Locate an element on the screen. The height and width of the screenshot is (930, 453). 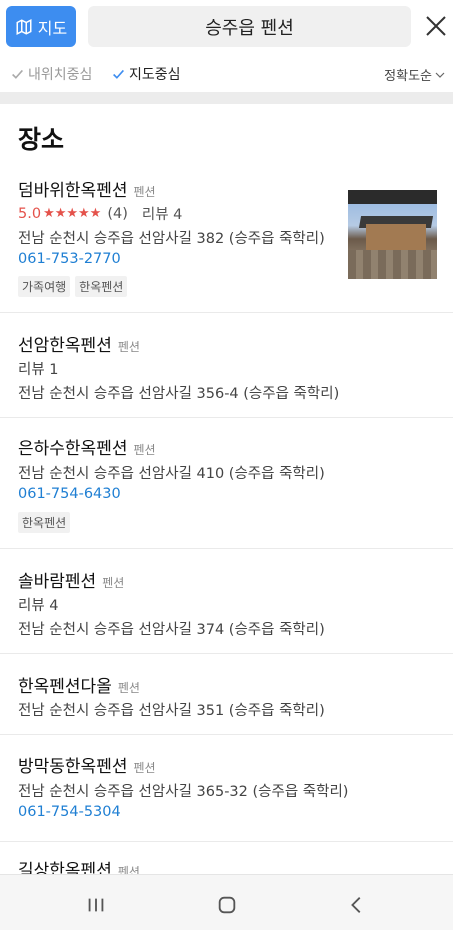
place-address: 전남 순천시 승주읍 선암사길 351 (승주읍 죽학리) is located at coordinates (171, 711).